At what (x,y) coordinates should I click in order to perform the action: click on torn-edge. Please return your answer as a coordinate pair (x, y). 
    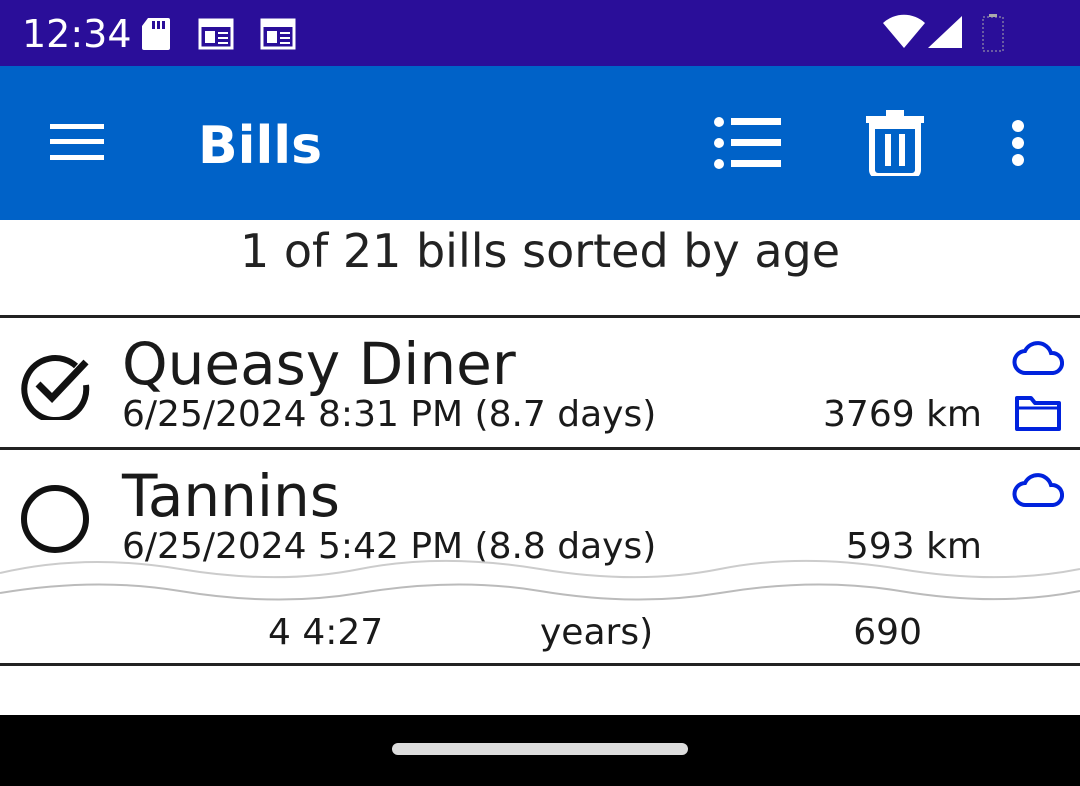
    Looking at the image, I should click on (540, 580).